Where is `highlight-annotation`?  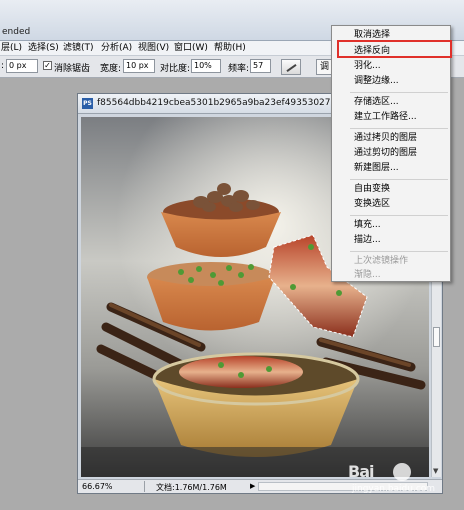
highlight-annotation is located at coordinates (394, 49).